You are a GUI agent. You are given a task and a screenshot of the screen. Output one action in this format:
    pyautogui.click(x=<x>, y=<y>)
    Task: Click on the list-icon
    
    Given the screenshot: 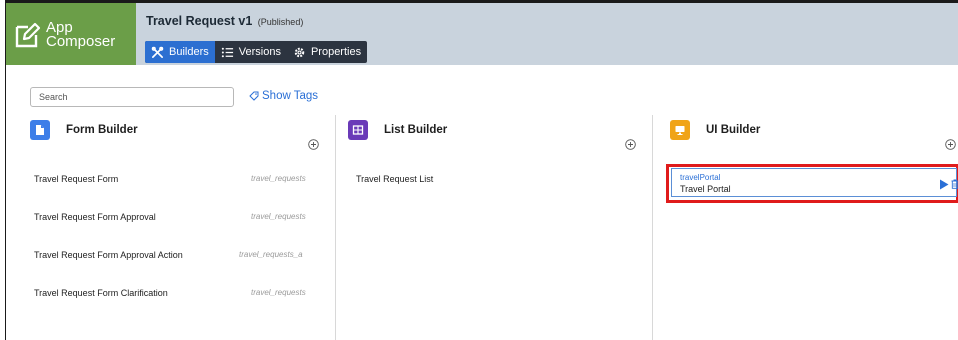 What is the action you would take?
    pyautogui.click(x=227, y=52)
    